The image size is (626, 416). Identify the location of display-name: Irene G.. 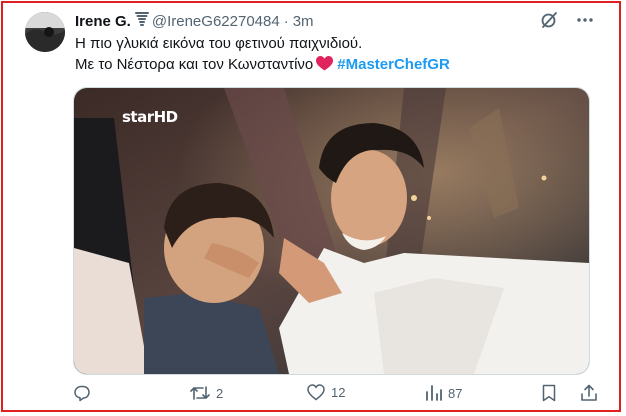
(103, 21).